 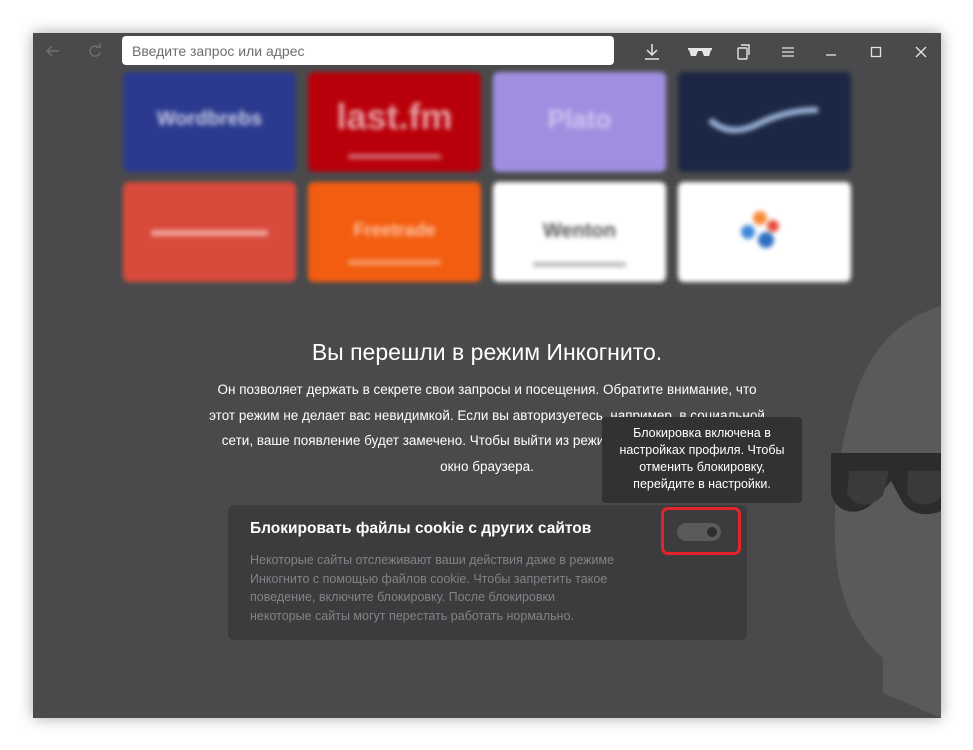 I want to click on tile-label: Wenton, so click(x=579, y=231).